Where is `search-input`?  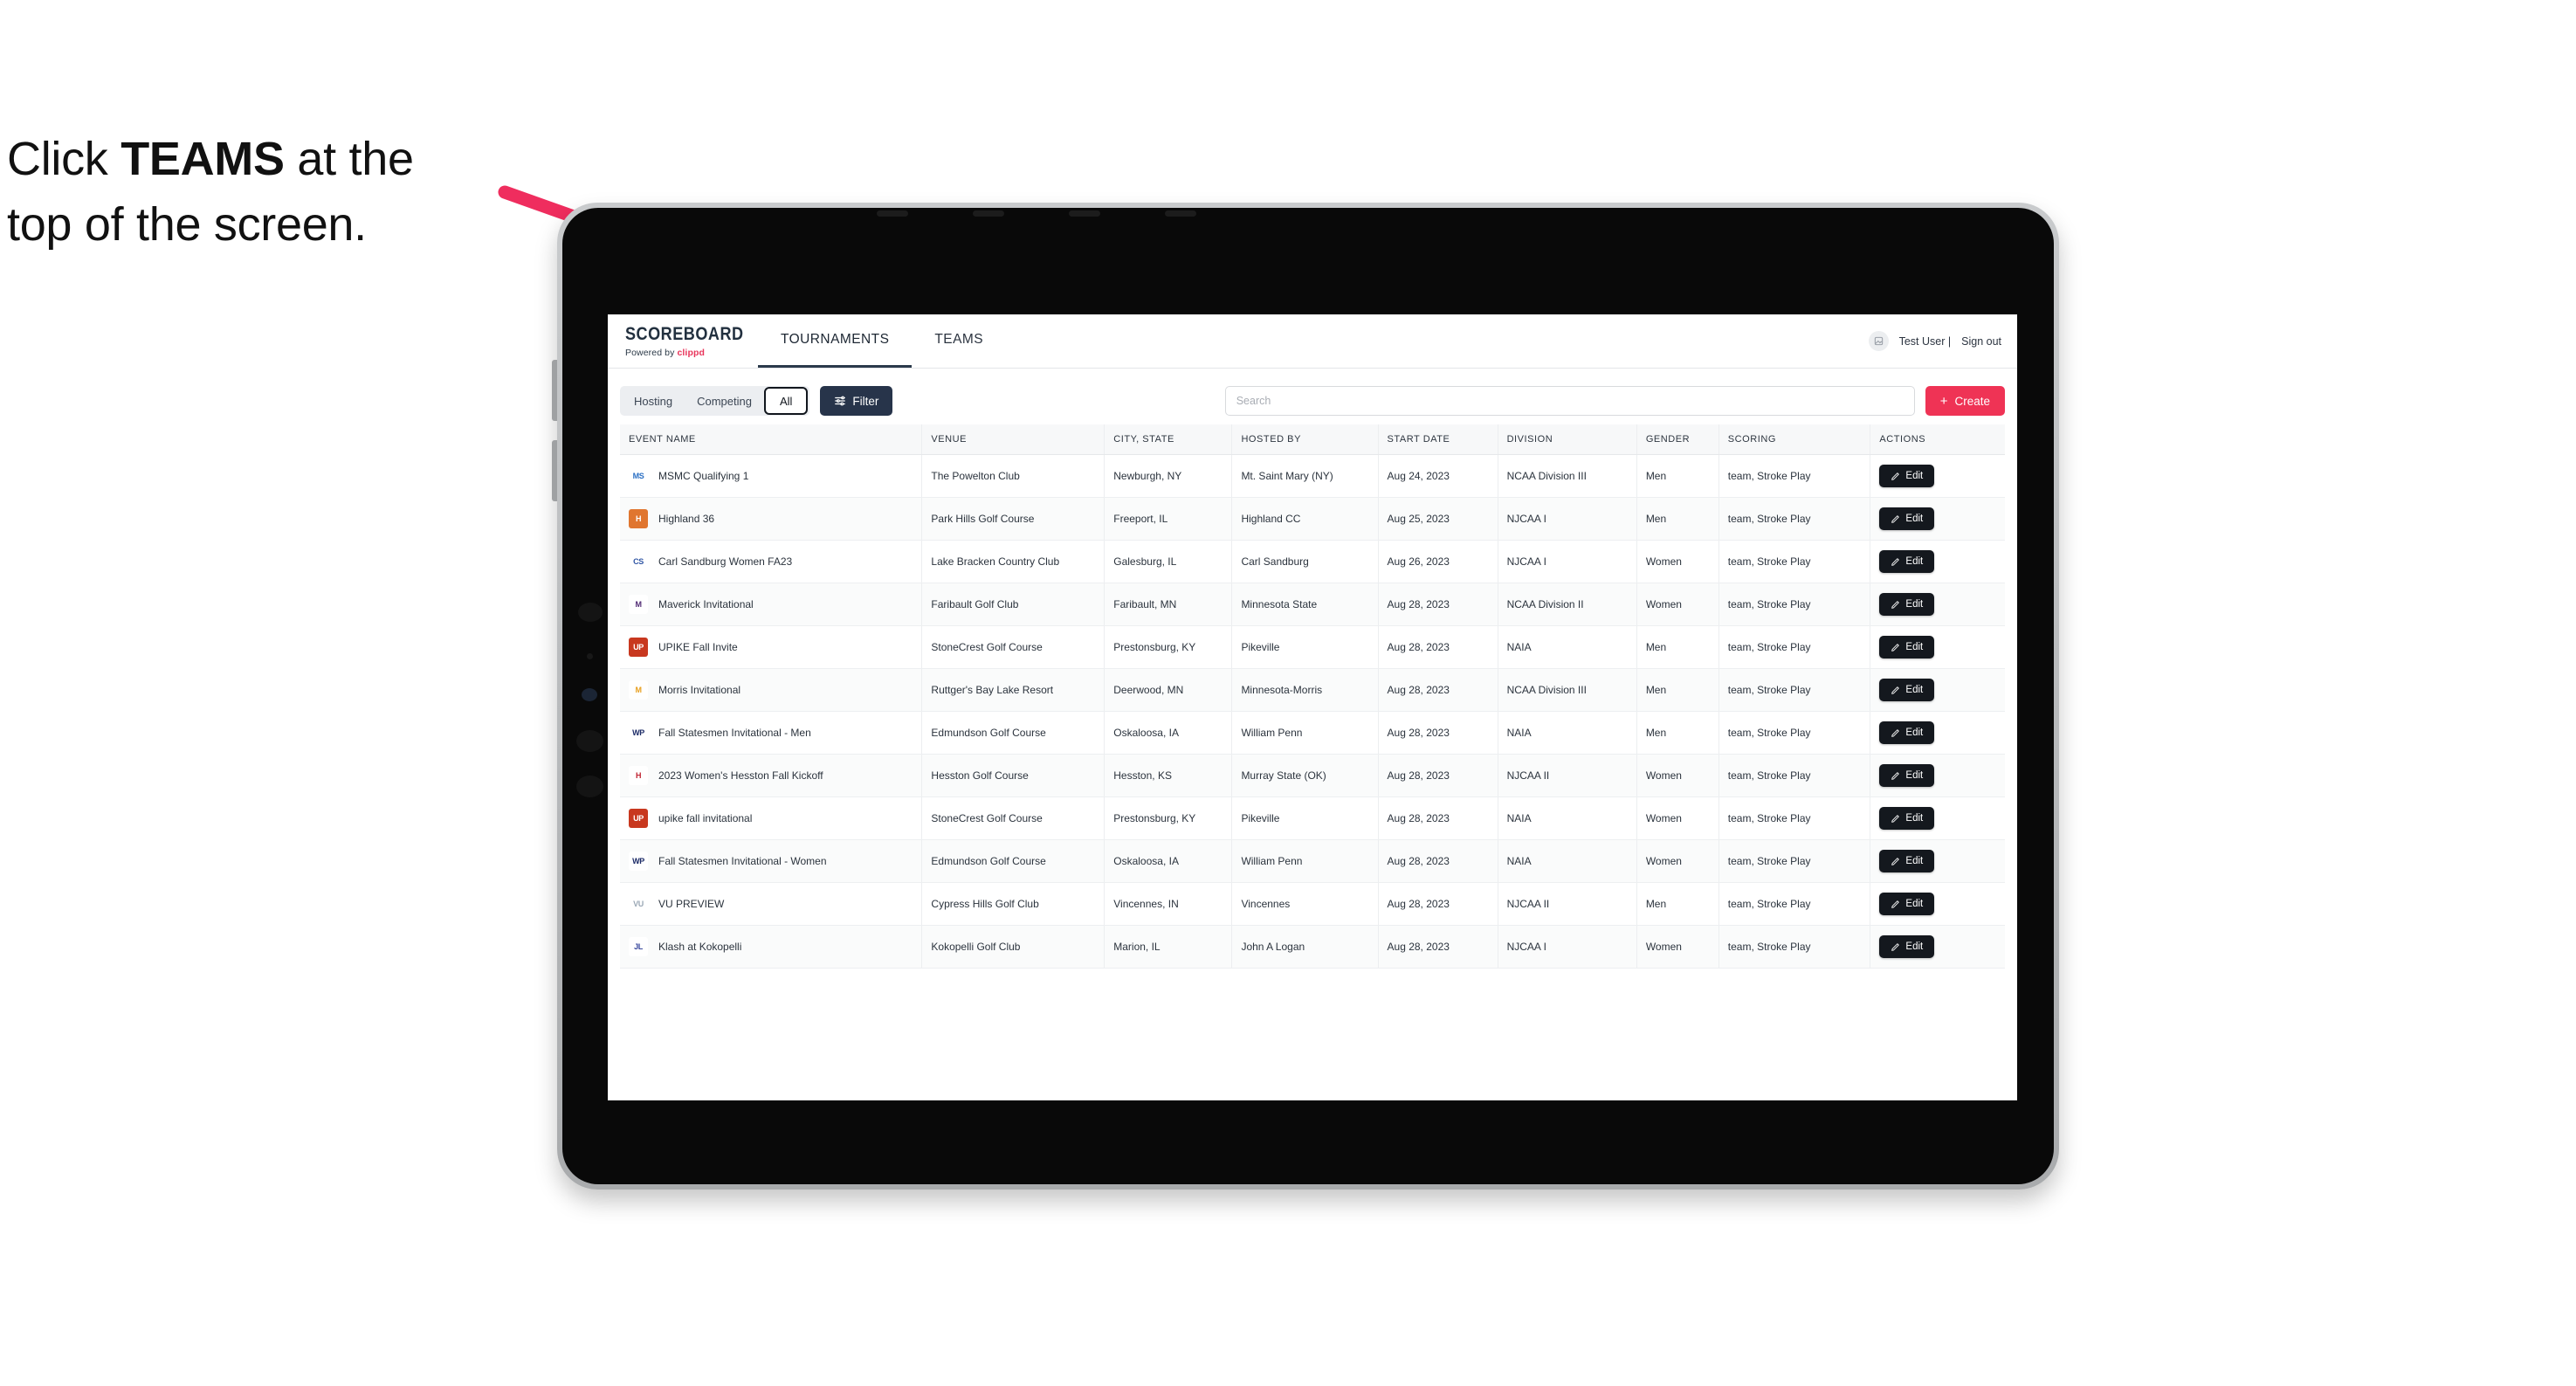 search-input is located at coordinates (1569, 401).